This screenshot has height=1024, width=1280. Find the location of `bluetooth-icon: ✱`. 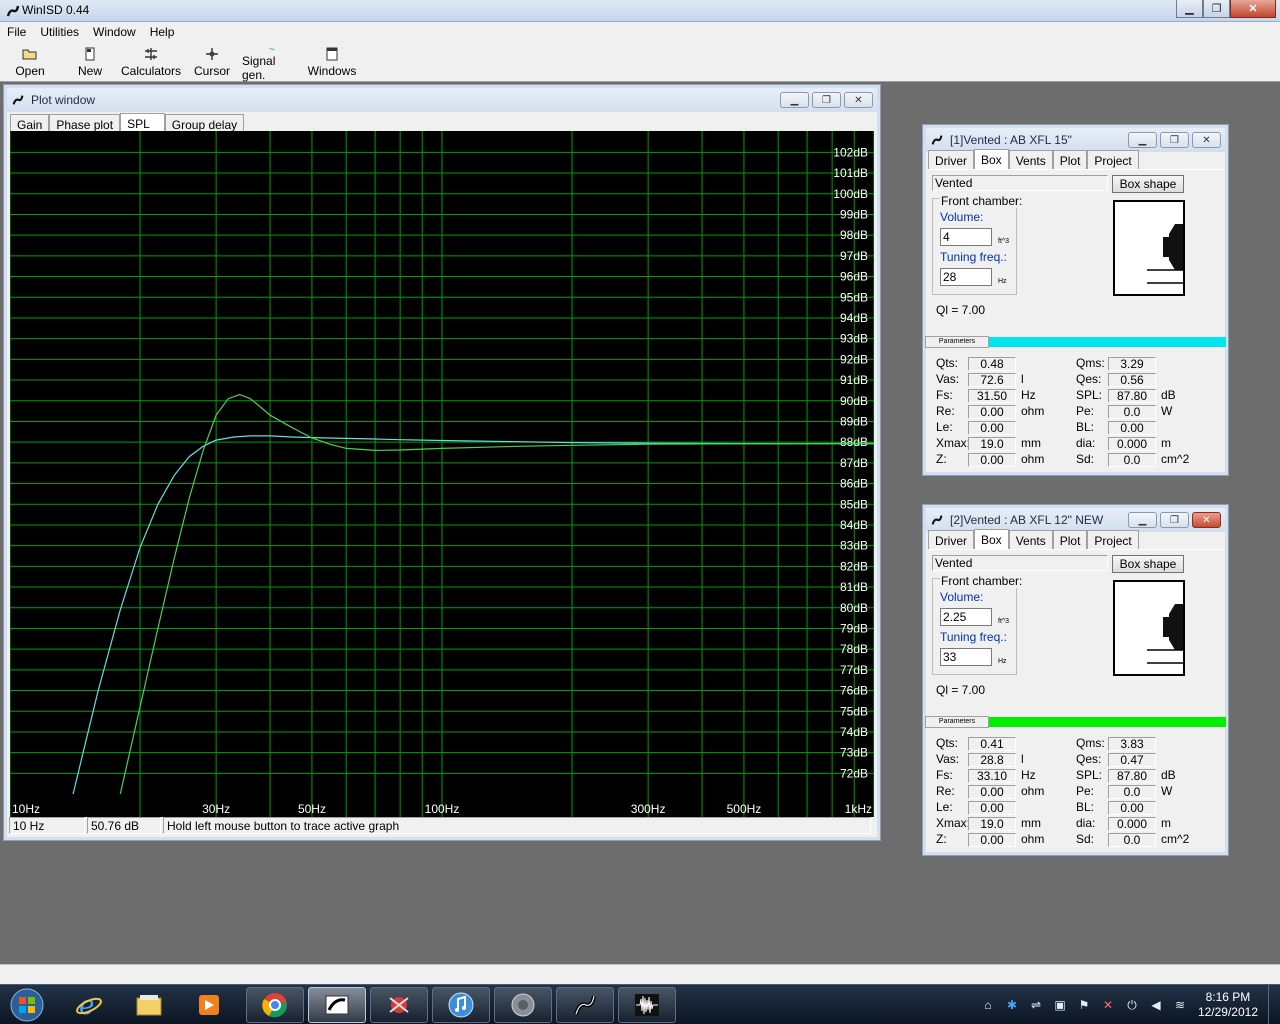

bluetooth-icon: ✱ is located at coordinates (1012, 1005).